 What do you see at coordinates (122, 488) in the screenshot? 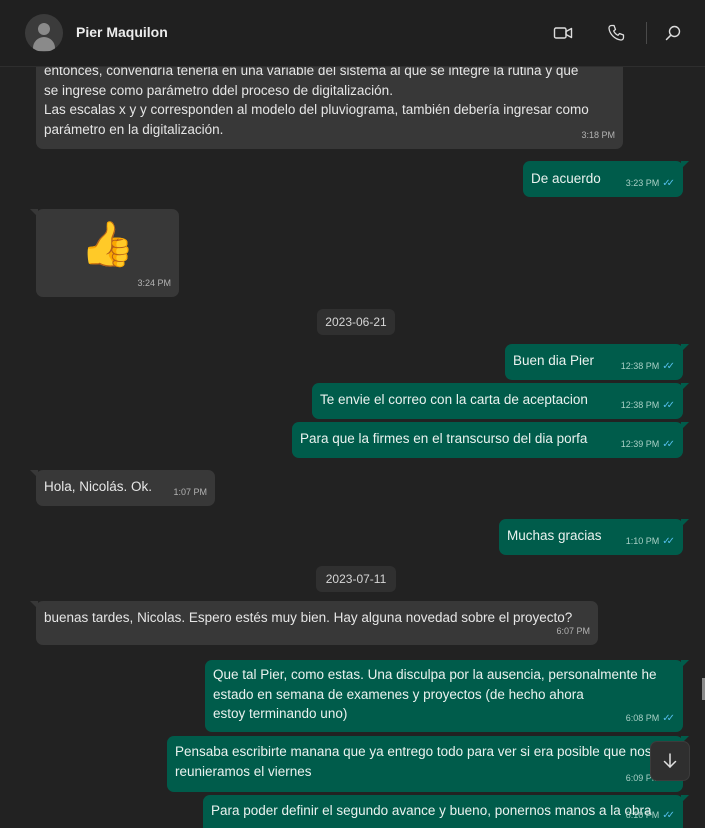
I see `message-bubble: Hola, Nicolás. Ok. 1:07 PM` at bounding box center [122, 488].